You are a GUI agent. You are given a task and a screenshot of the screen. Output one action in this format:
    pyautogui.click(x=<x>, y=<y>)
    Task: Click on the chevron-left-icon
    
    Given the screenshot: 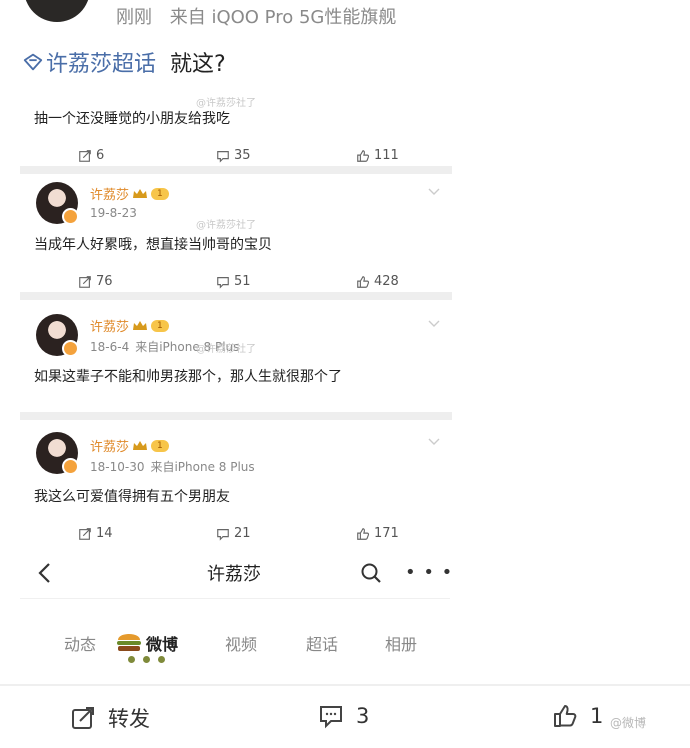 What is the action you would take?
    pyautogui.click(x=44, y=573)
    